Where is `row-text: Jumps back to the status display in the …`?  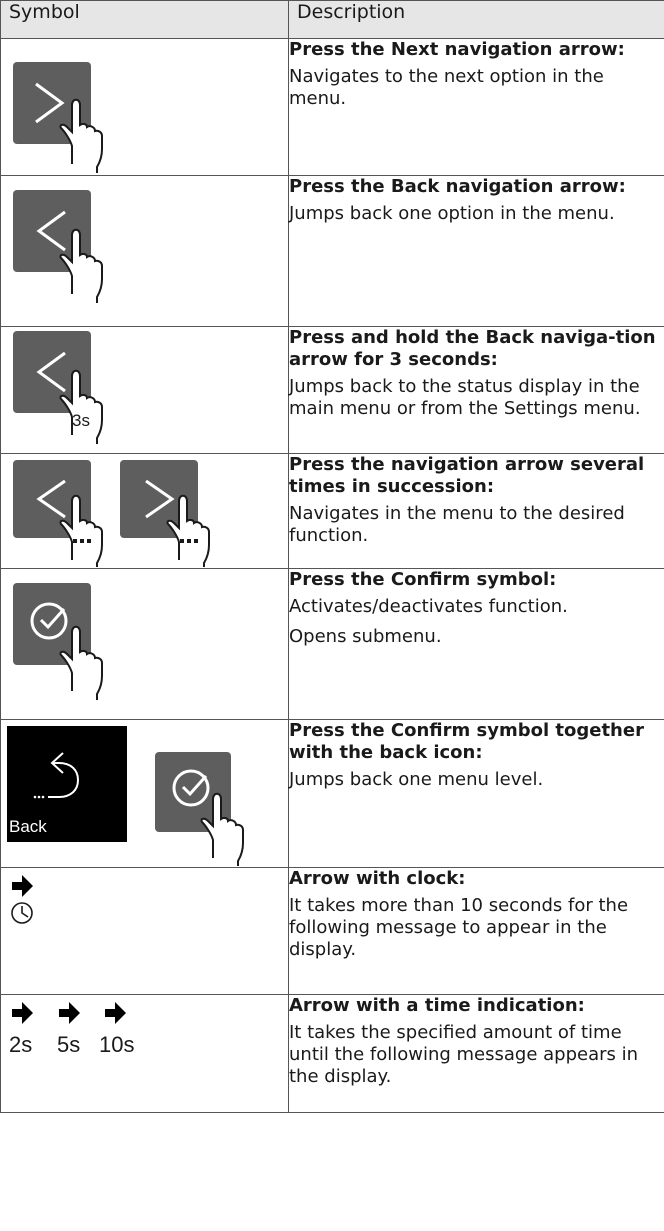 row-text: Jumps back to the status display in the … is located at coordinates (465, 397).